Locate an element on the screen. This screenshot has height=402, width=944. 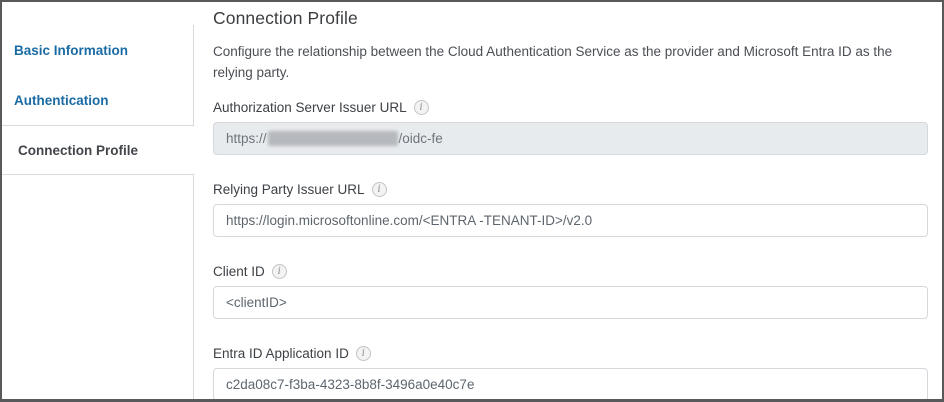
label-row: Authorization Server Issuer URL i is located at coordinates (570, 107).